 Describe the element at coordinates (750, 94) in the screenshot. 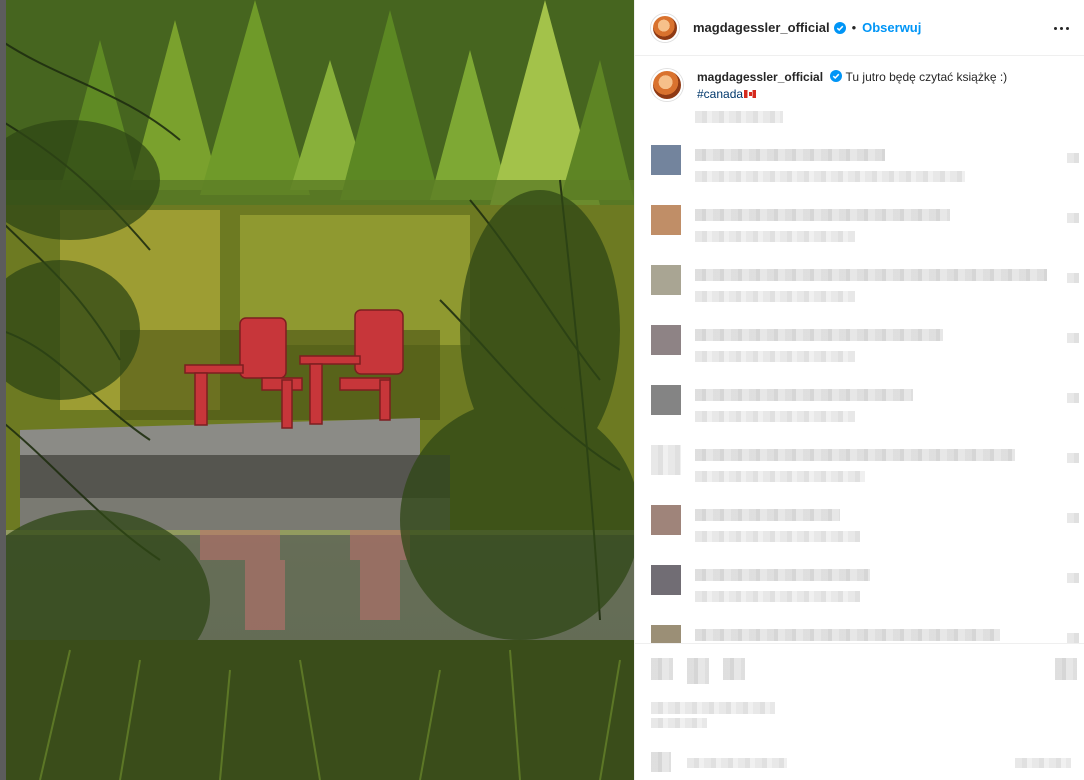

I see `canada-flag-icon` at that location.